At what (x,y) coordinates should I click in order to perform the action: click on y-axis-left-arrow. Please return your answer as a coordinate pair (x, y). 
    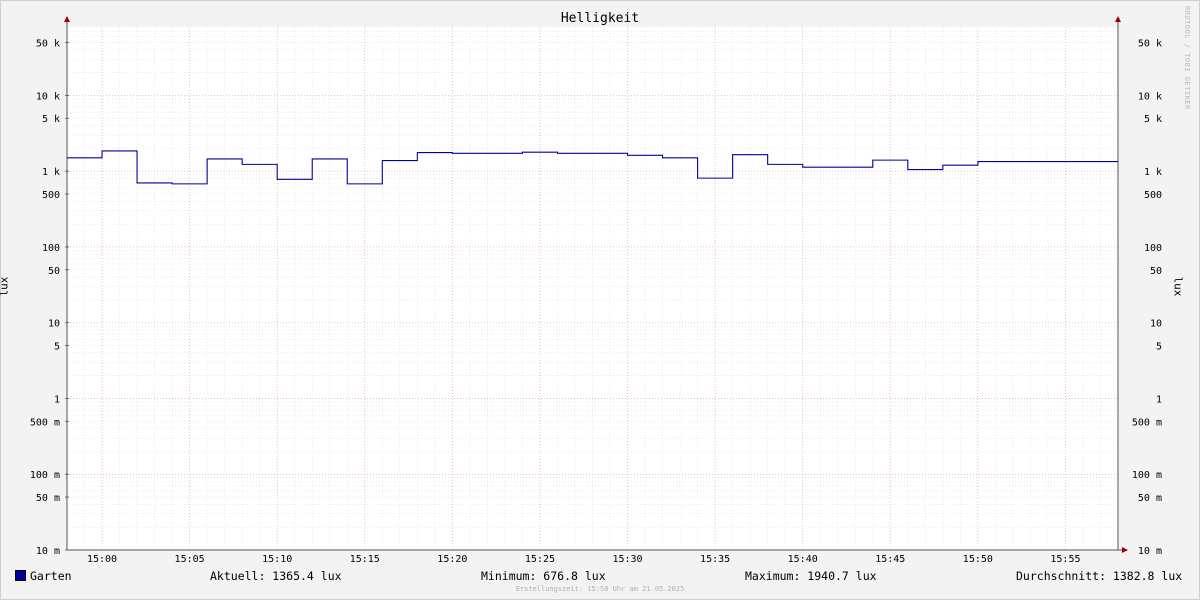
    Looking at the image, I should click on (67, 19).